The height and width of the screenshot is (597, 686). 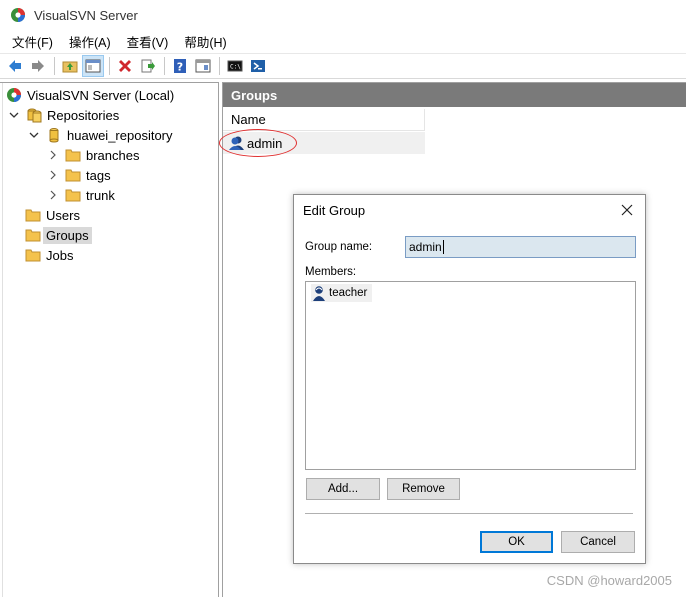 What do you see at coordinates (120, 135) in the screenshot?
I see `tree-item-label: huawei_repository` at bounding box center [120, 135].